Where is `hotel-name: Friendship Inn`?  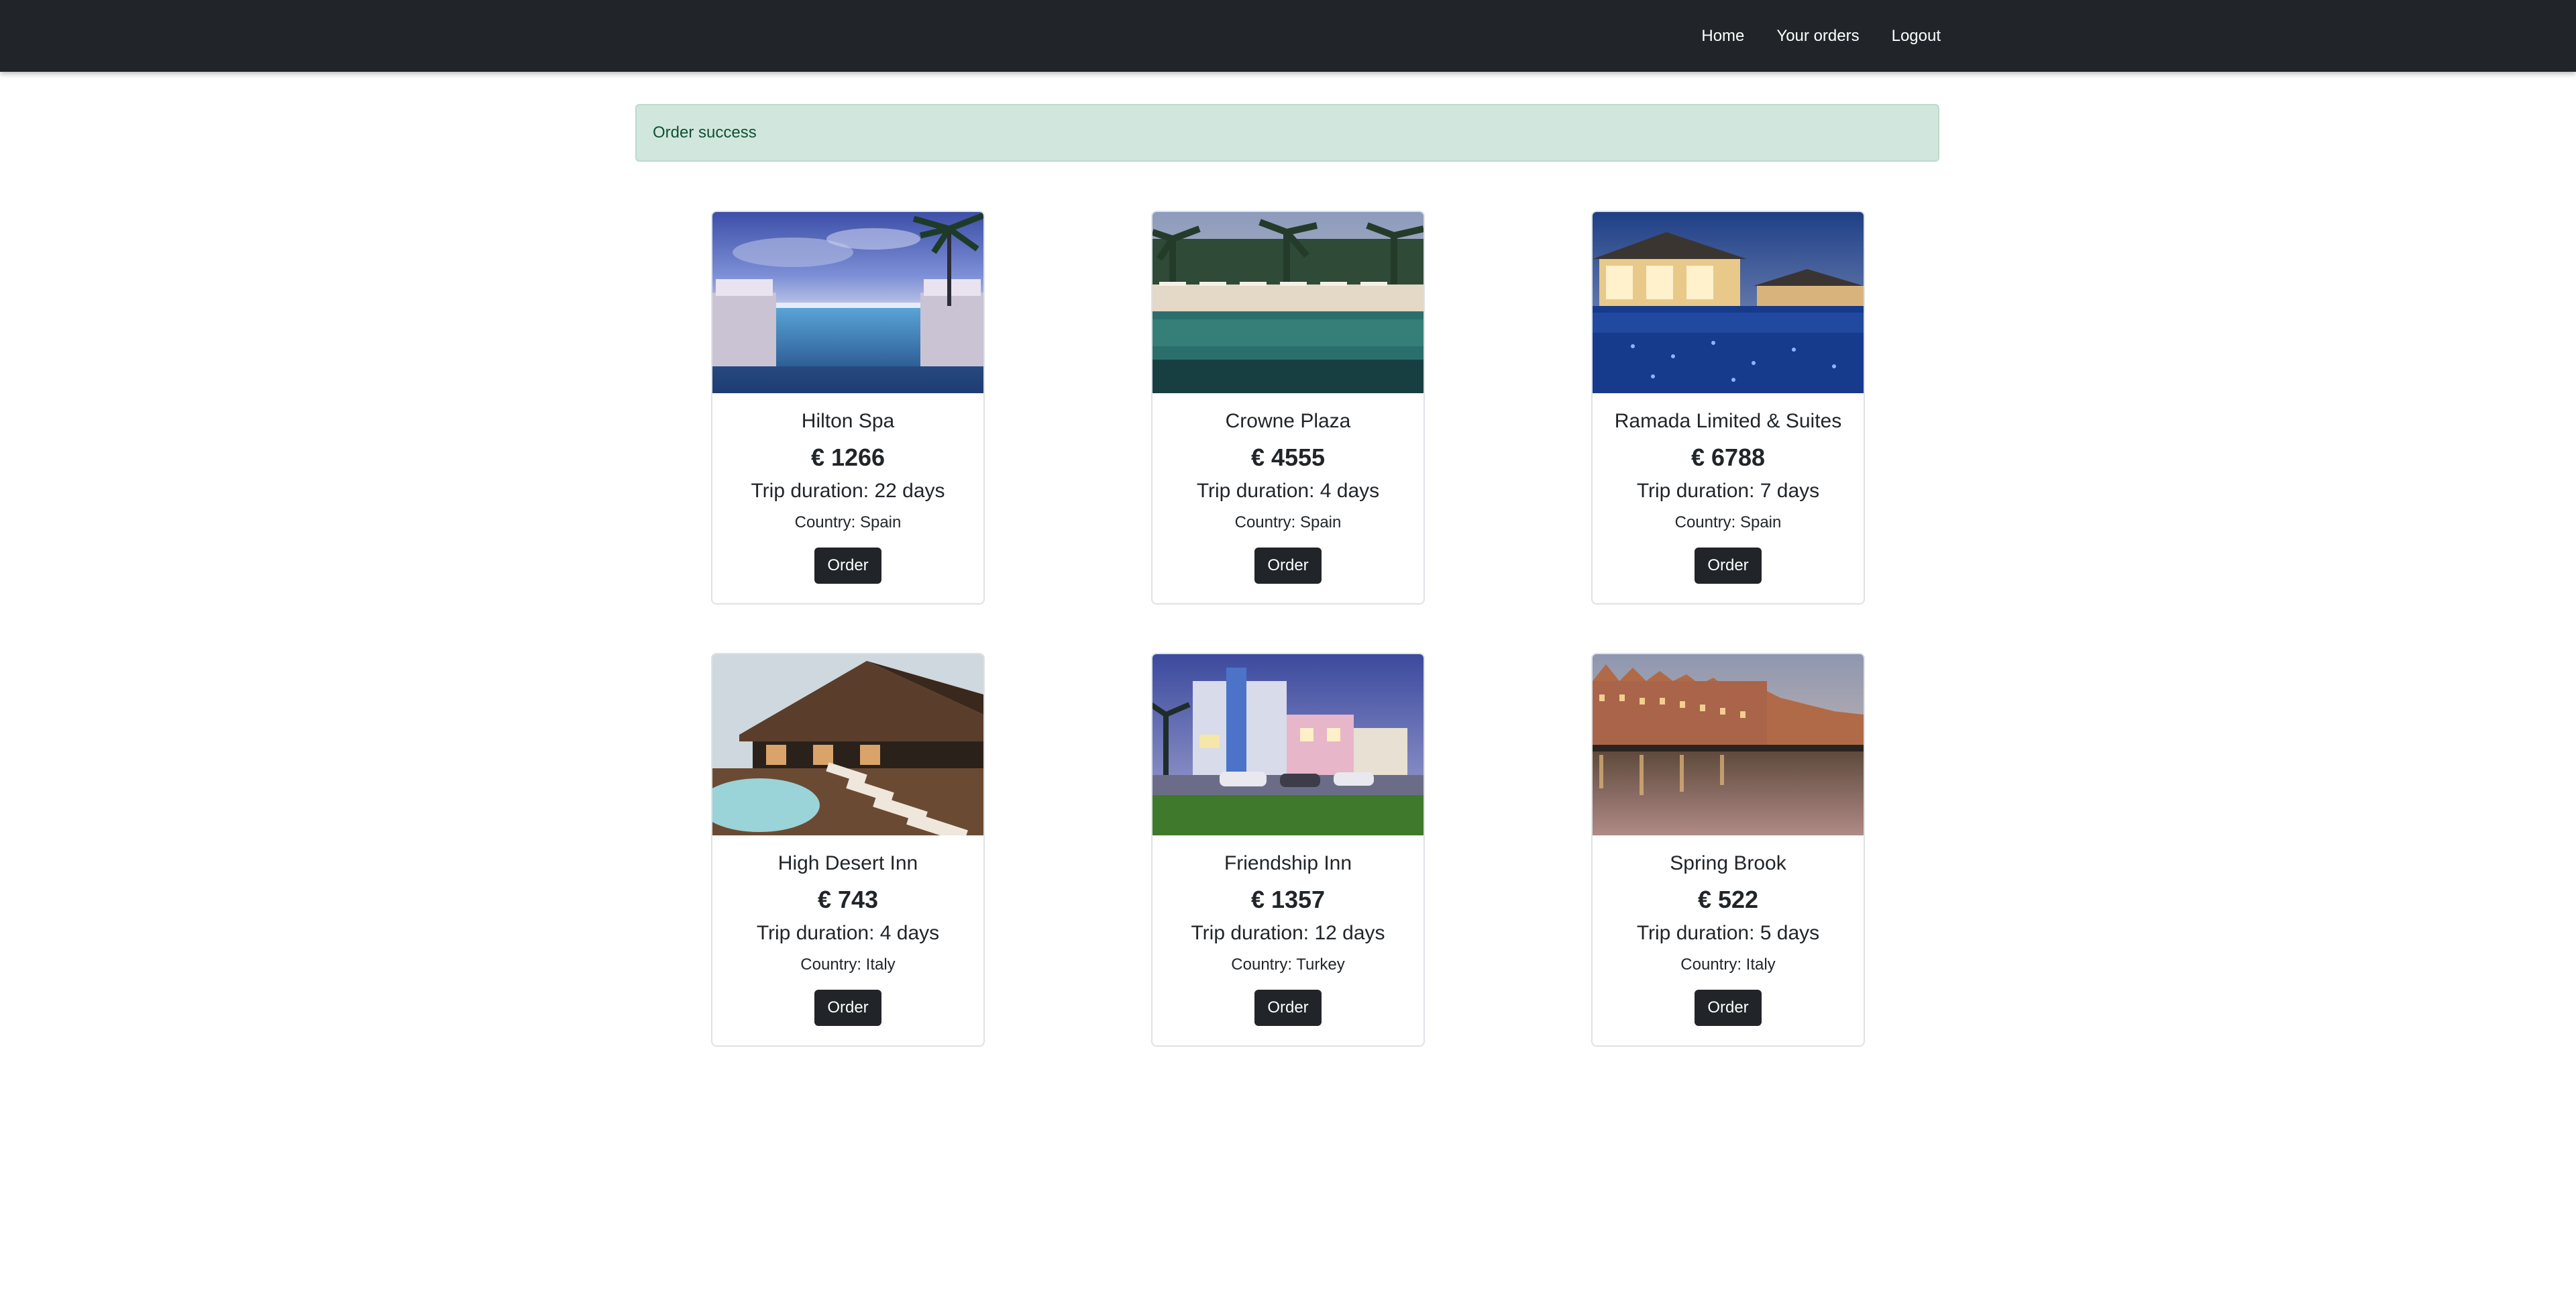 hotel-name: Friendship Inn is located at coordinates (1288, 863).